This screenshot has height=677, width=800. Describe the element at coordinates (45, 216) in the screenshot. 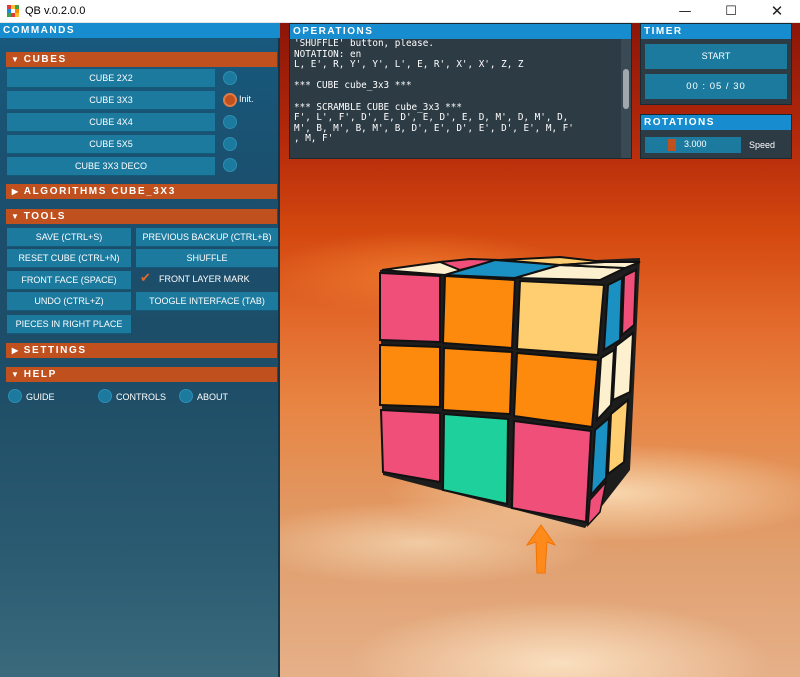

I see `section-tools-label: TOOLS` at that location.